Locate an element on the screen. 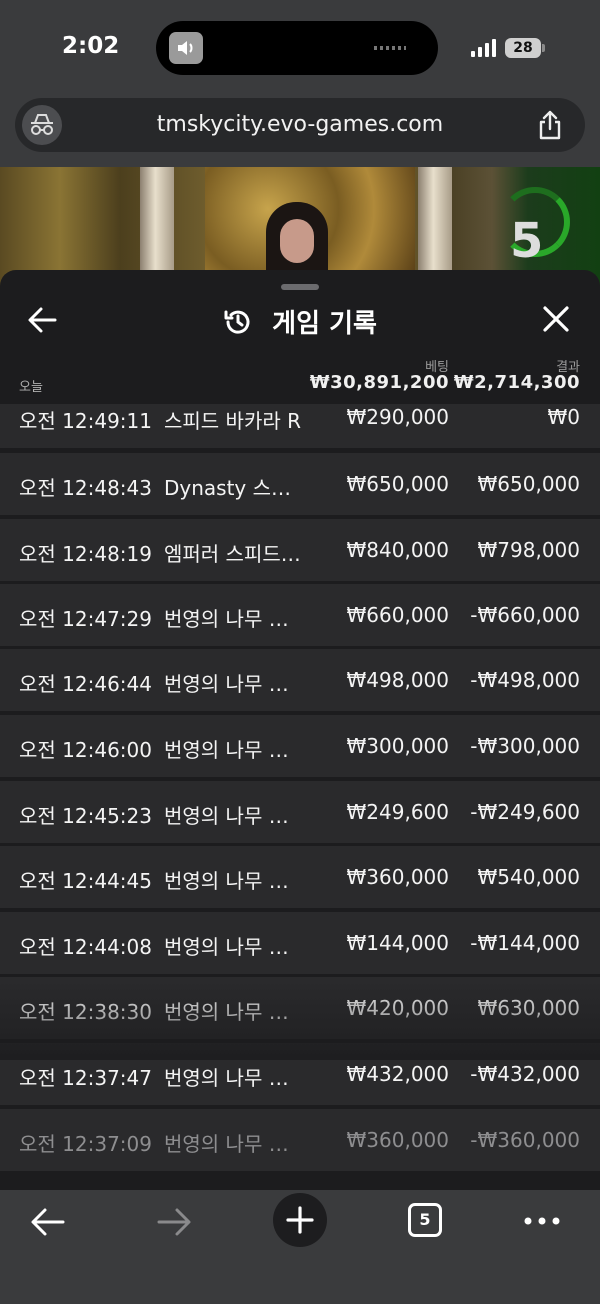 The height and width of the screenshot is (1304, 600). url-text: tmskycity.evo-games.com is located at coordinates (300, 124).